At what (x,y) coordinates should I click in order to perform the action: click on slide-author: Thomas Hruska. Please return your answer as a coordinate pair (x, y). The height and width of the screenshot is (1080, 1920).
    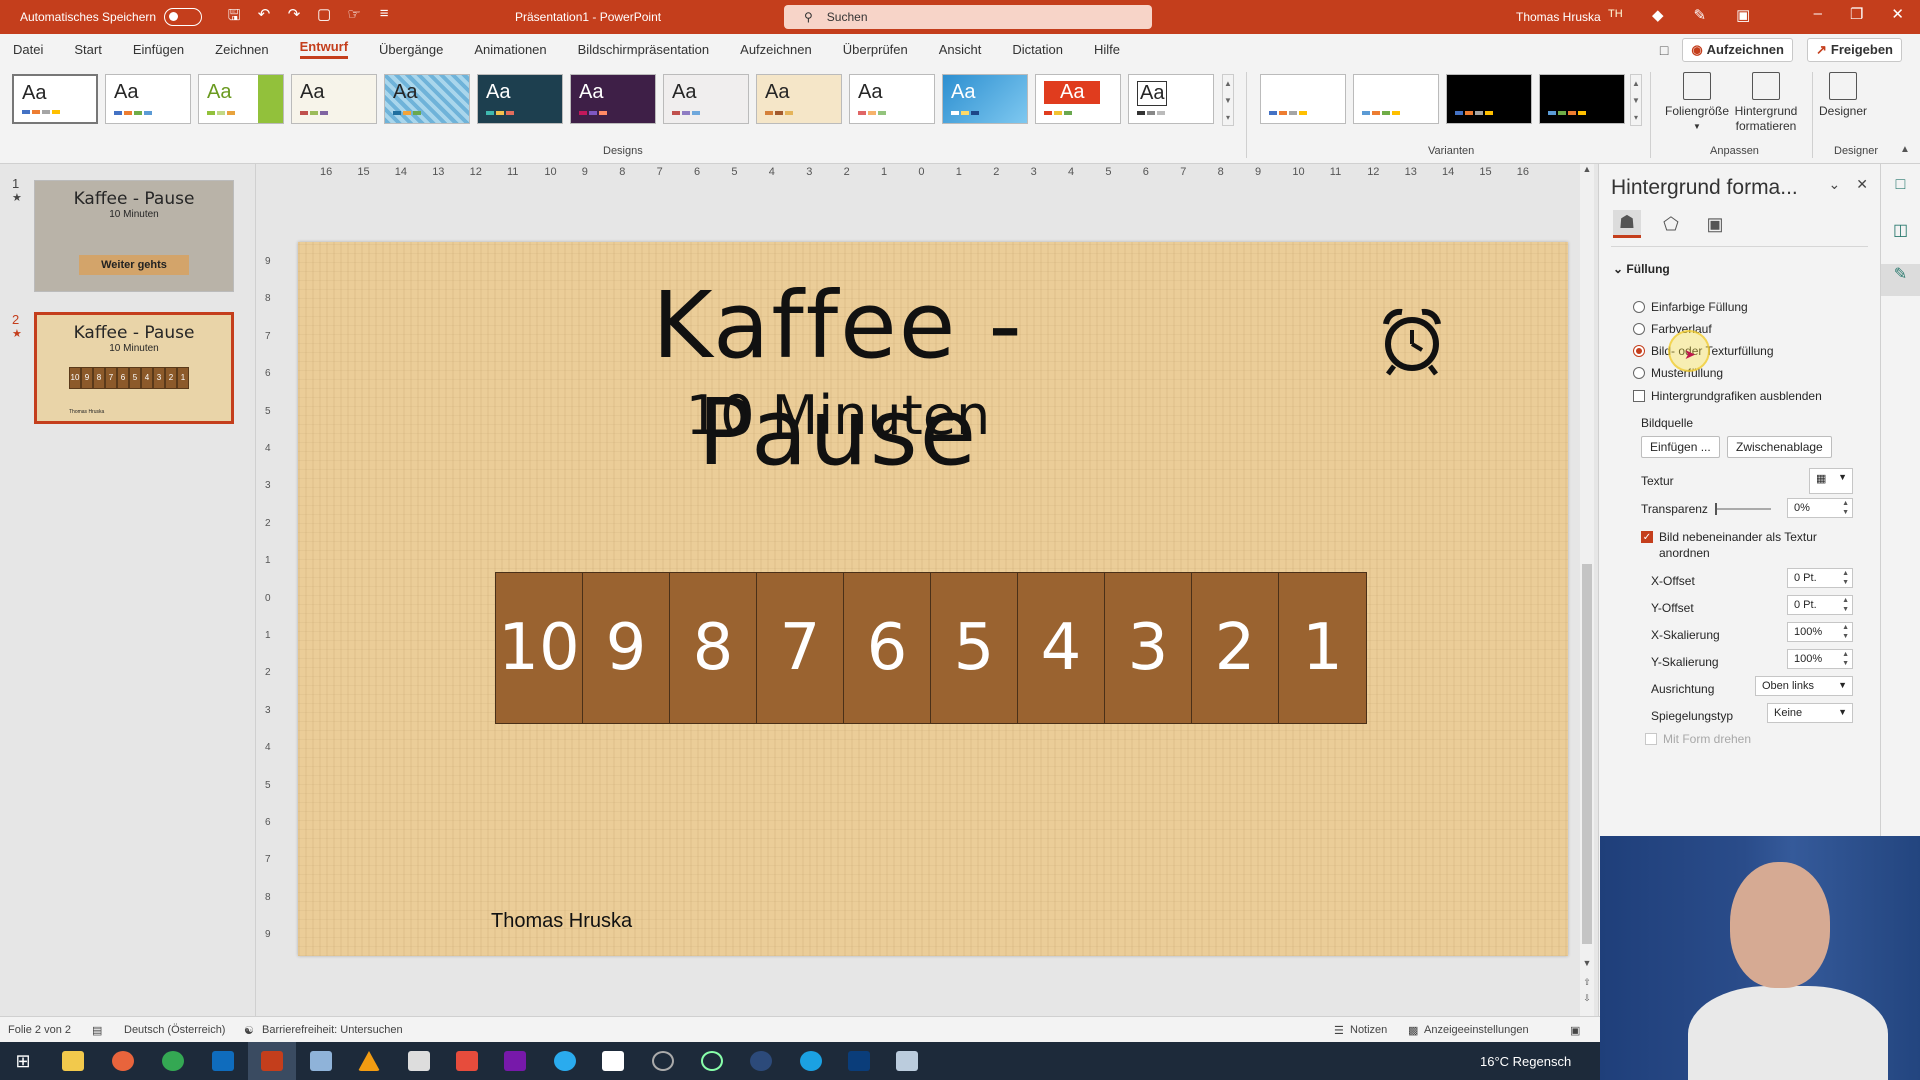
    Looking at the image, I should click on (561, 921).